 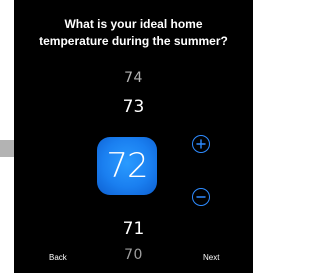 I want to click on temperature-option-71: 71, so click(x=133, y=229).